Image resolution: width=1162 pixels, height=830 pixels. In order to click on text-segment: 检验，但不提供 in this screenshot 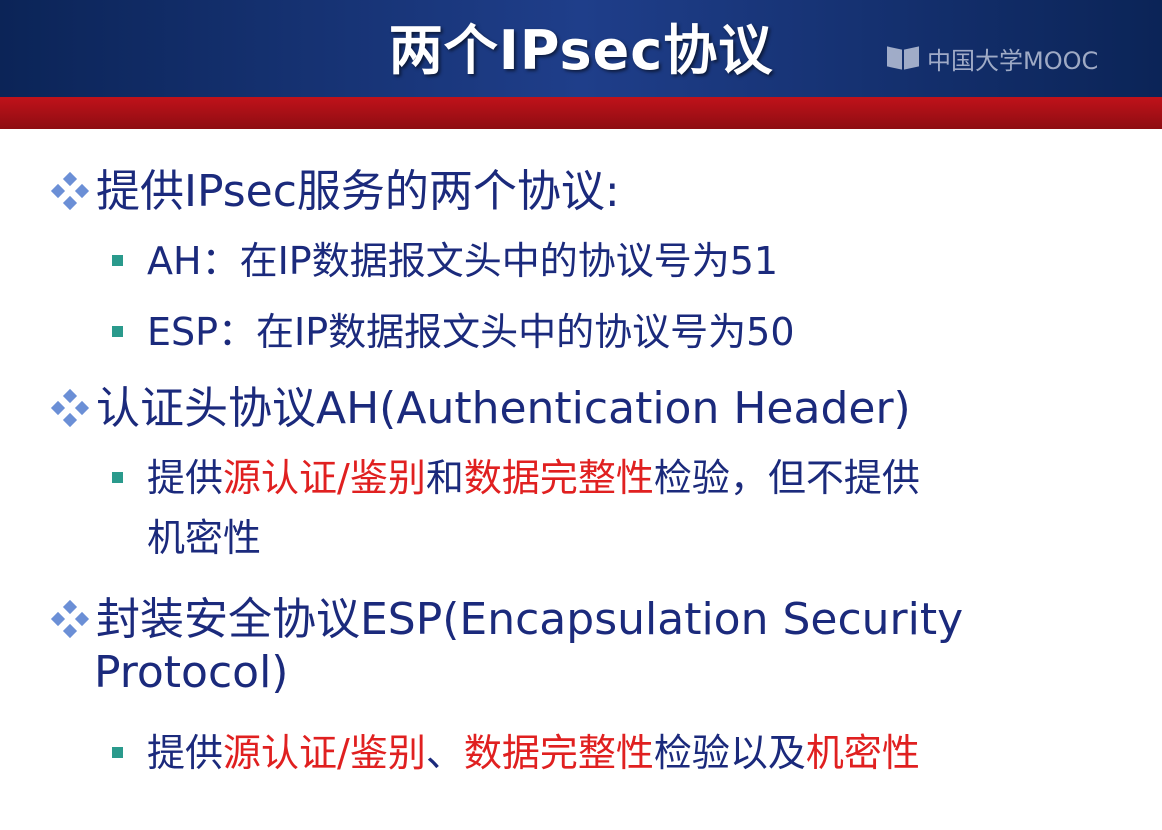, I will do `click(786, 478)`.